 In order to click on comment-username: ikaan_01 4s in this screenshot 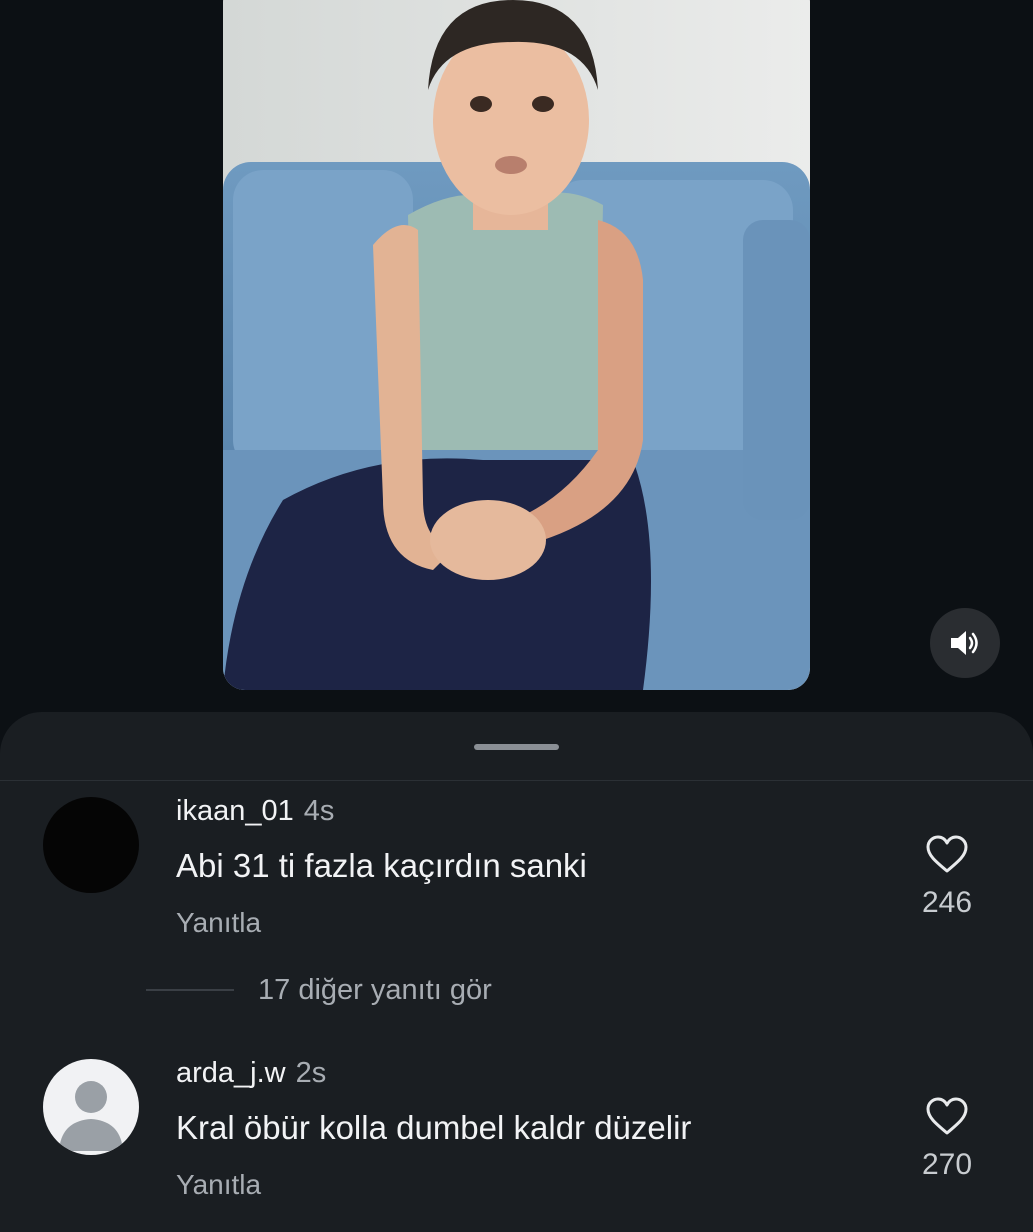, I will do `click(255, 811)`.